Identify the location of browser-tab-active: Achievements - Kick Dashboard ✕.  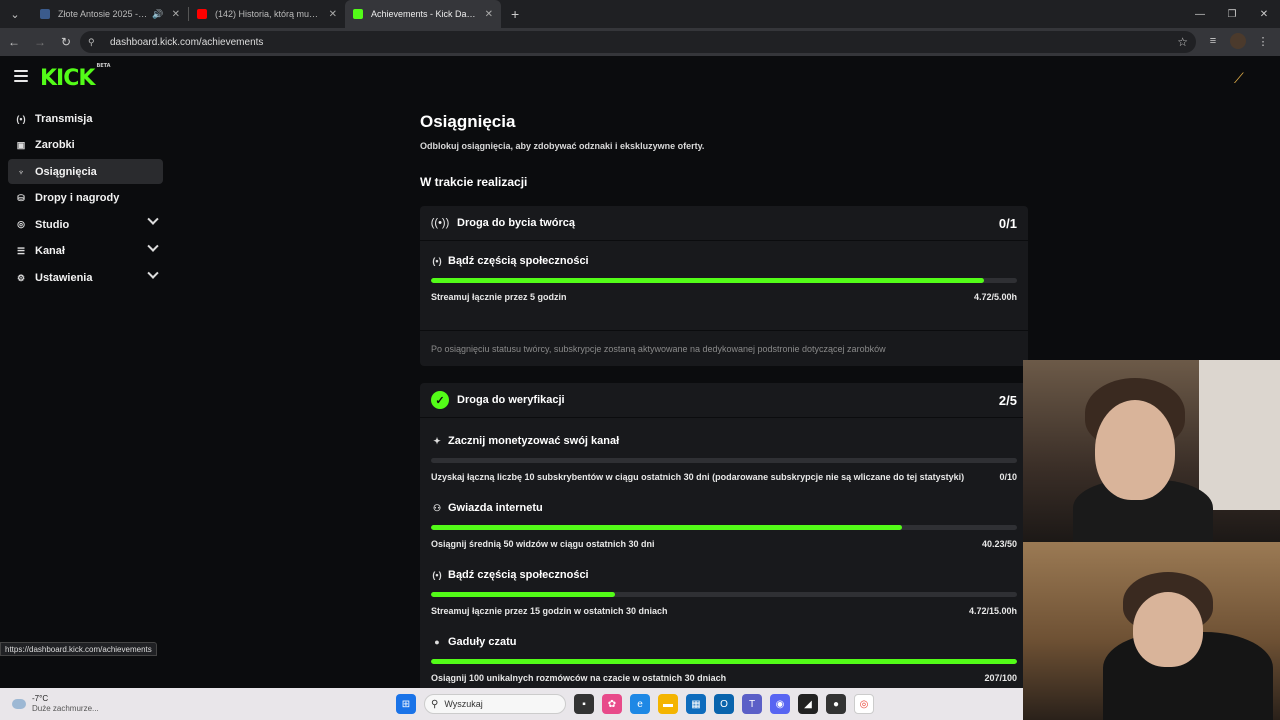
(423, 14).